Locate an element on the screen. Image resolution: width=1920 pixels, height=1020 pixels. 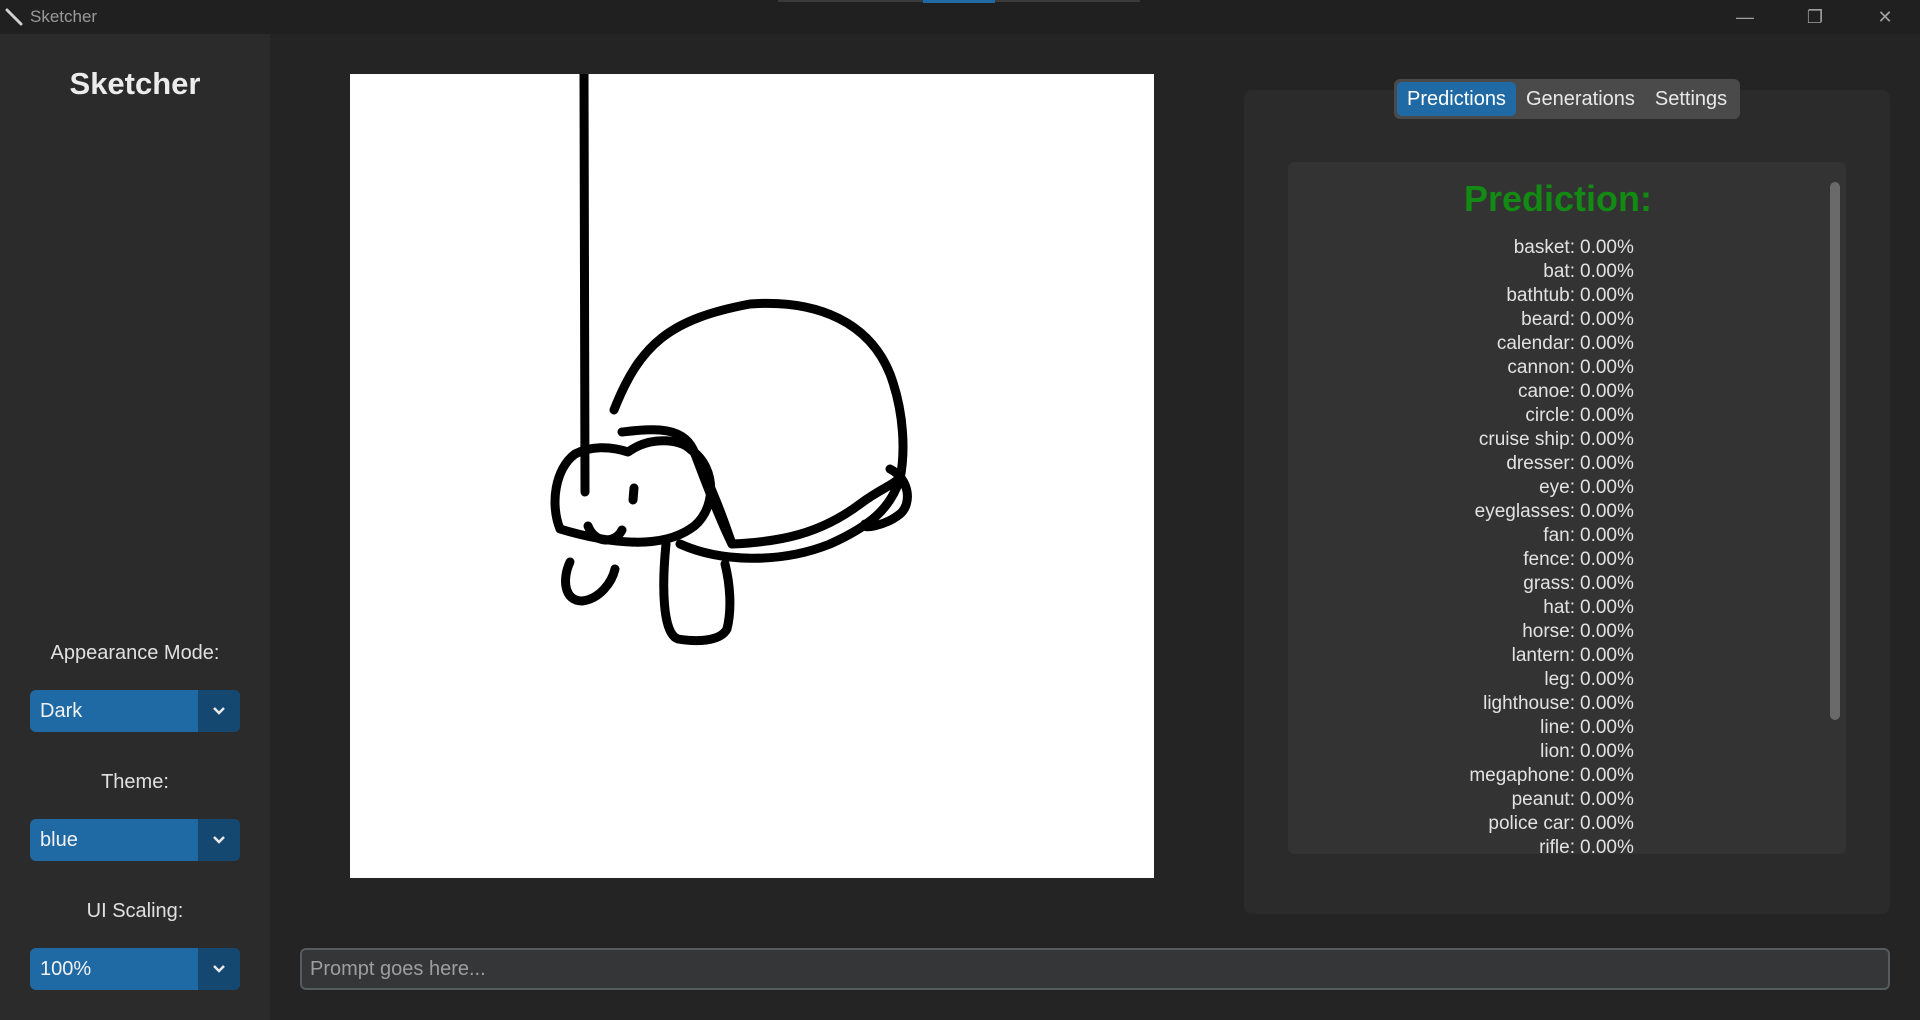
prediction-row: canoe: 0.00% is located at coordinates (1558, 392).